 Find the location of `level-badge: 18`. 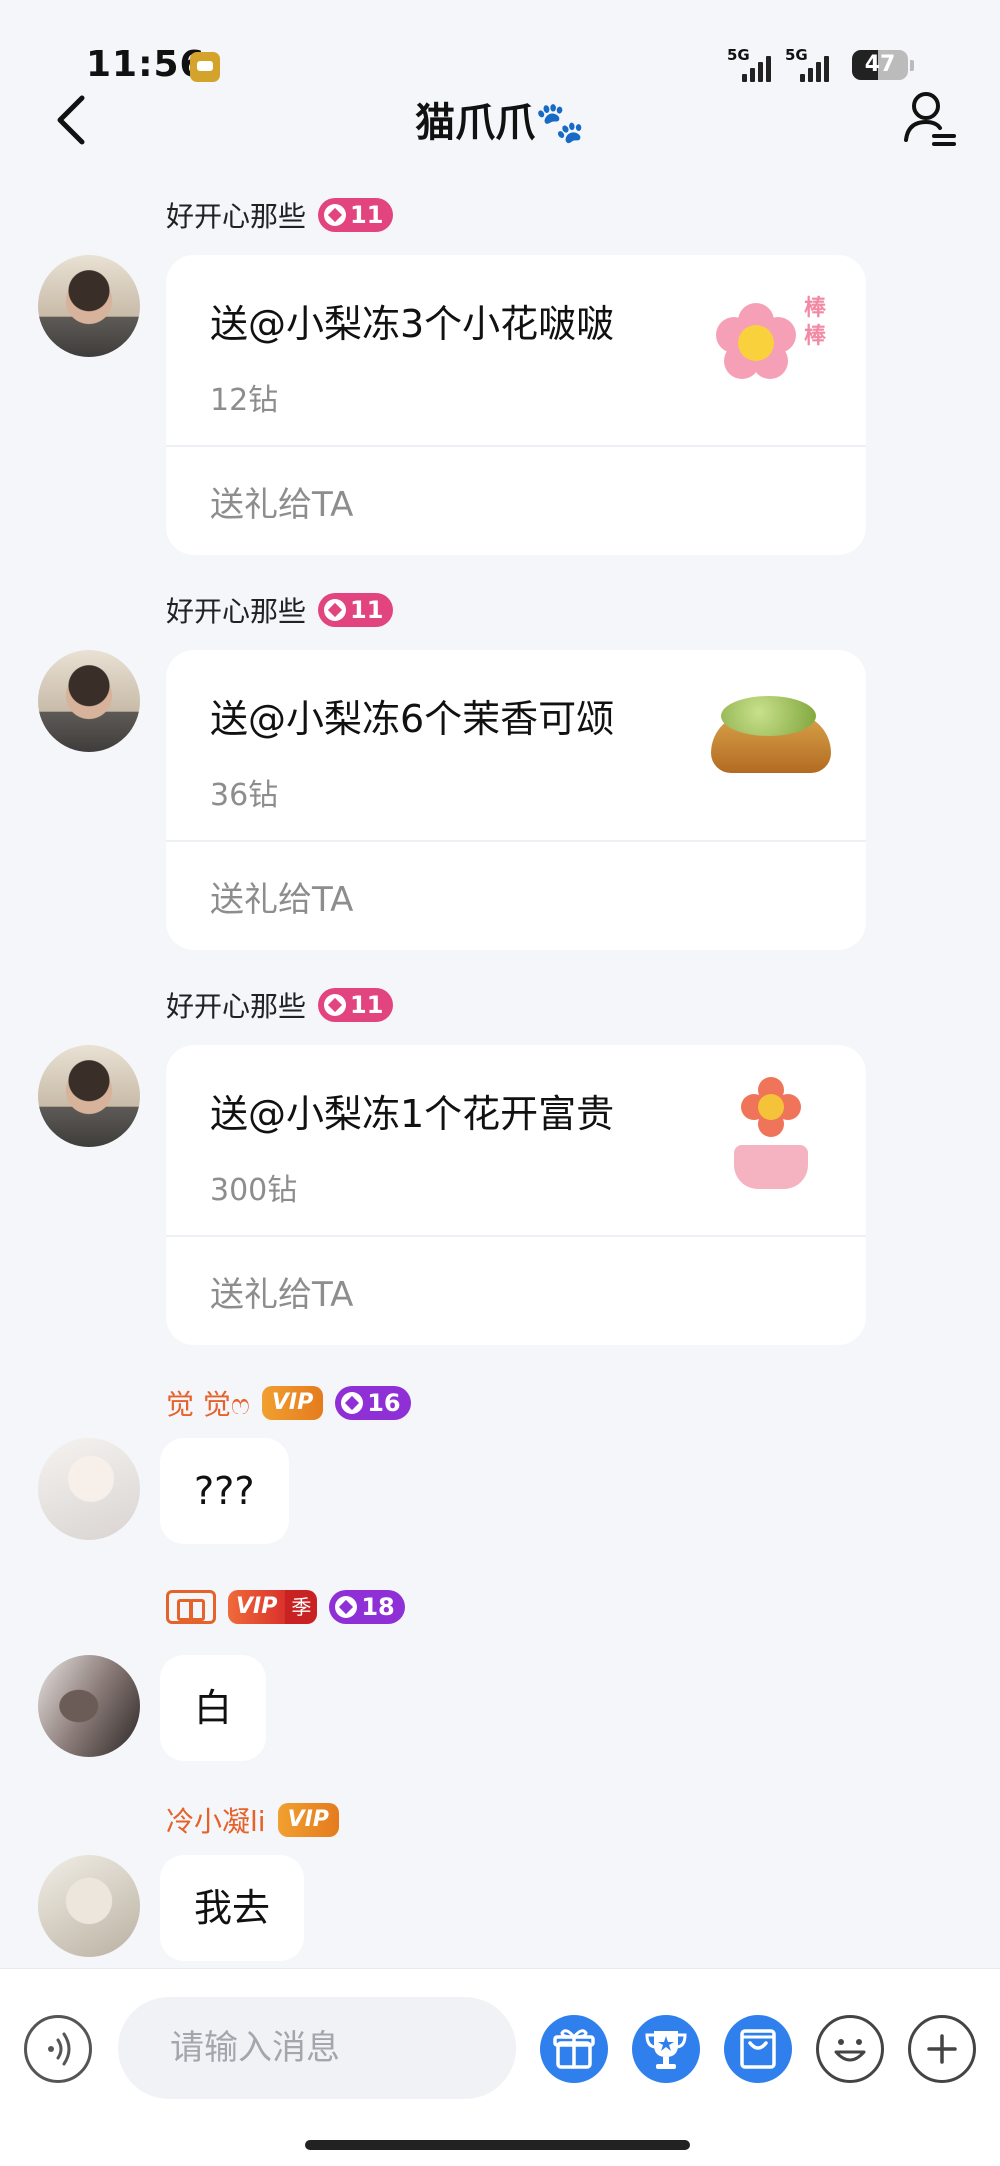

level-badge: 18 is located at coordinates (367, 1607).